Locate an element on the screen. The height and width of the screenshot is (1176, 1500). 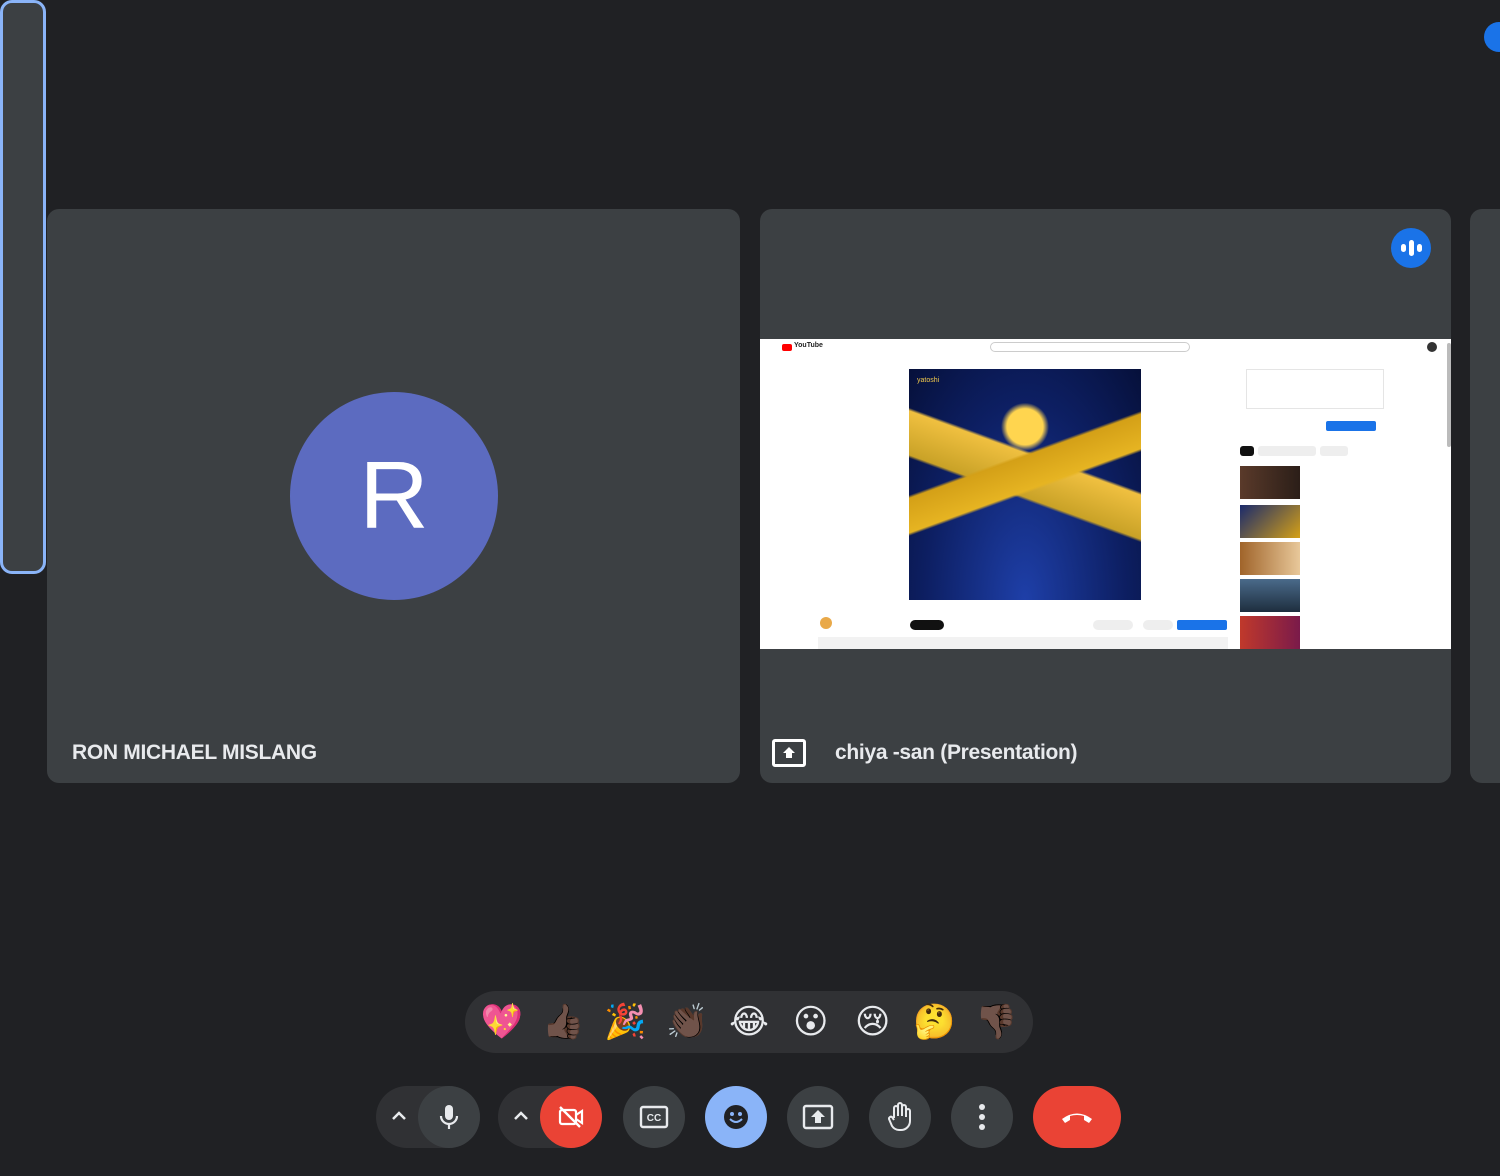
mic-control-group is located at coordinates (428, 1117).